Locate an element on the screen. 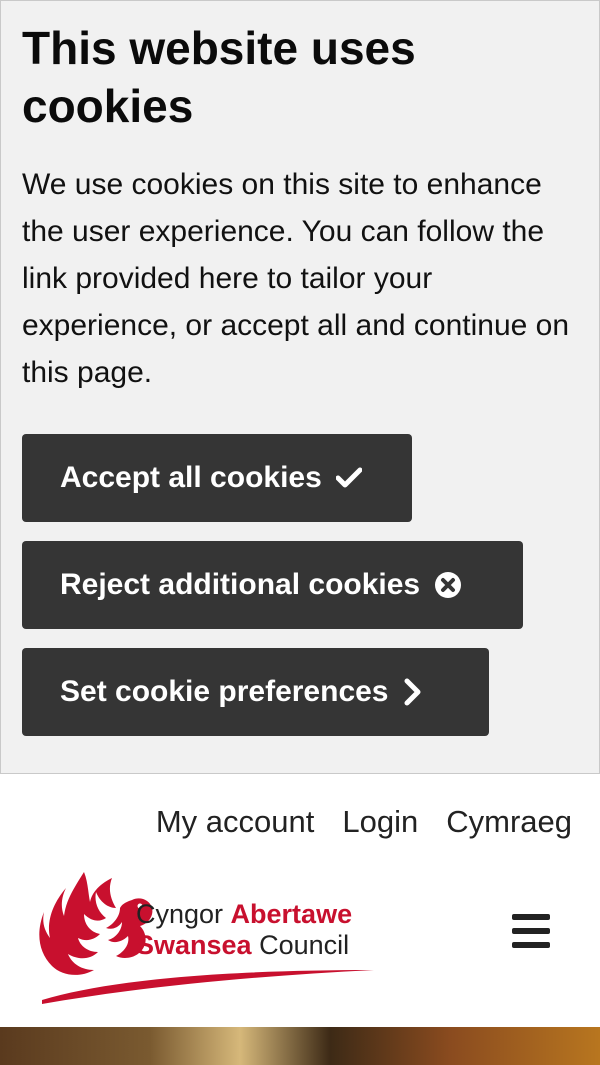 The height and width of the screenshot is (1065, 600). cookie-banner-title: This website uses cookies is located at coordinates (219, 77).